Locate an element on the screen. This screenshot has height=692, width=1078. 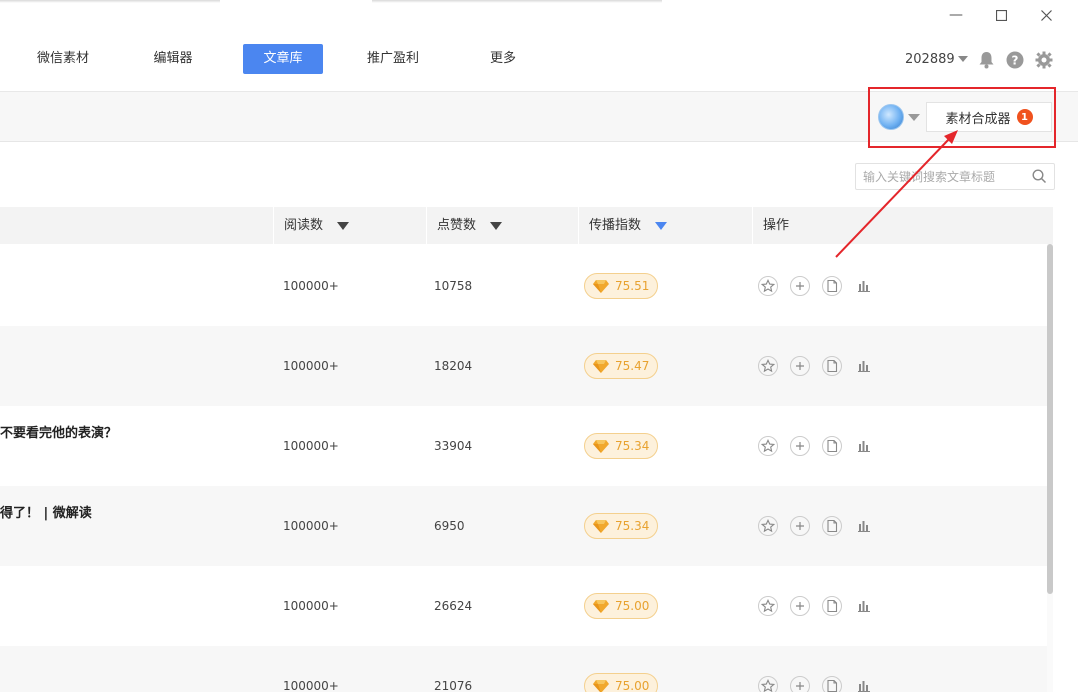
window-shadow is located at coordinates (517, 1).